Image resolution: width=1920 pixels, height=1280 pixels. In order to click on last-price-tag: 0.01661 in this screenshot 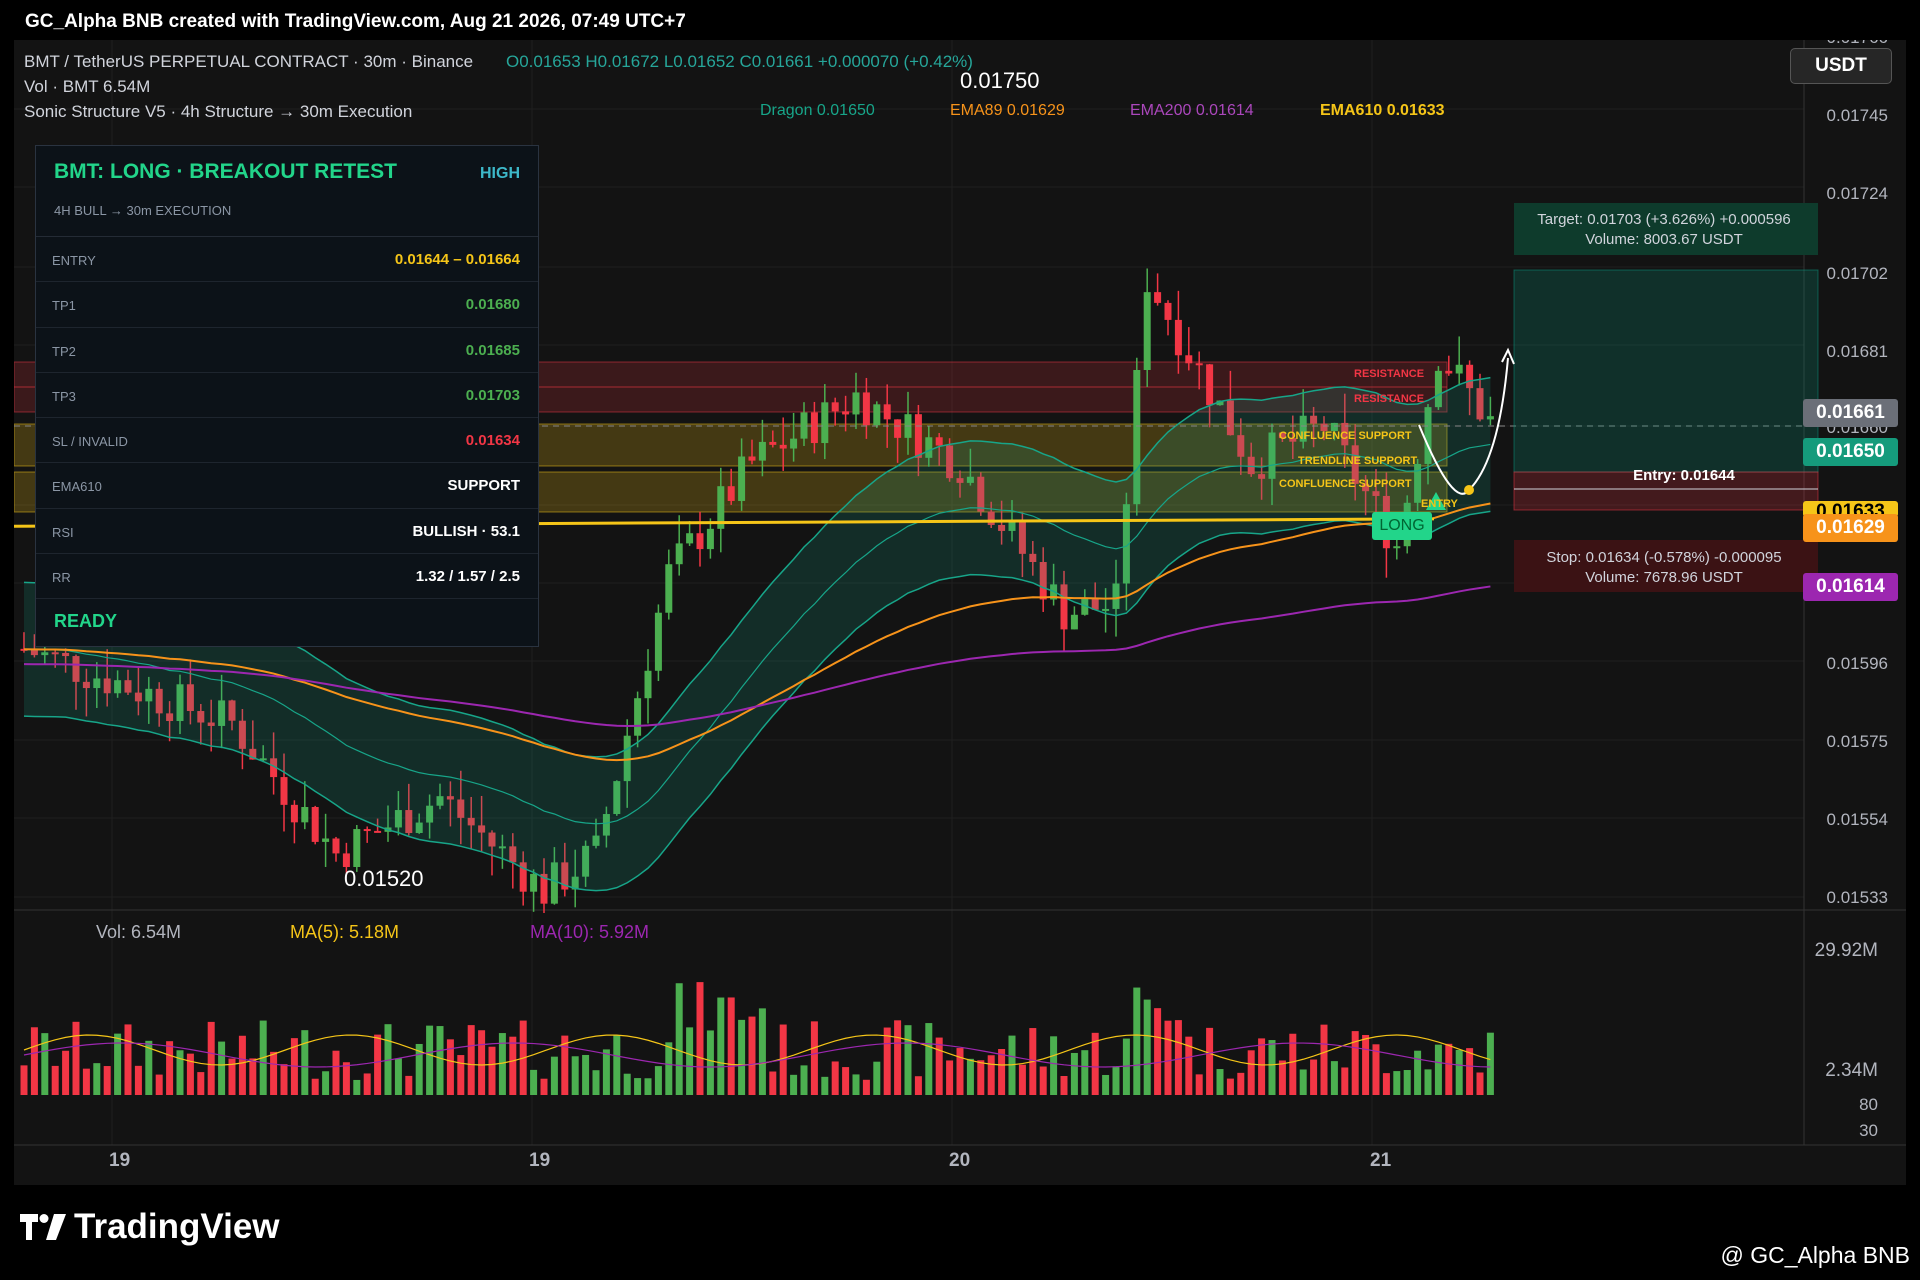, I will do `click(1850, 413)`.